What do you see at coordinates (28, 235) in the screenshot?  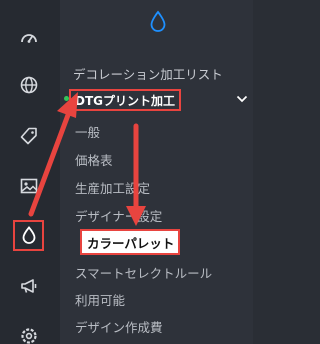 I see `active-icon-highlight` at bounding box center [28, 235].